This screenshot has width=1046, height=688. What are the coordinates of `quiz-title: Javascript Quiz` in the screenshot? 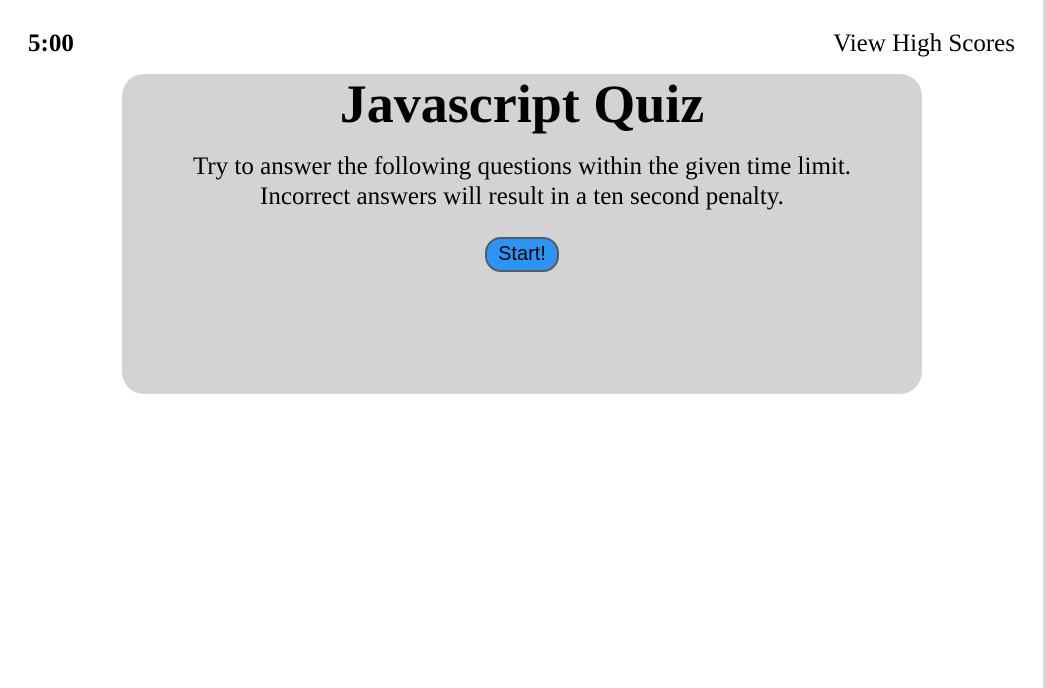 It's located at (522, 104).